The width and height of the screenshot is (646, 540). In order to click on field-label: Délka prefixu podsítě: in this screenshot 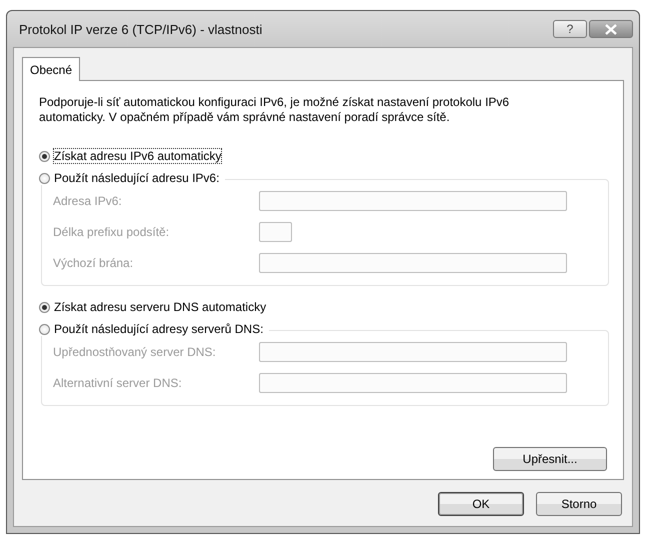, I will do `click(111, 231)`.